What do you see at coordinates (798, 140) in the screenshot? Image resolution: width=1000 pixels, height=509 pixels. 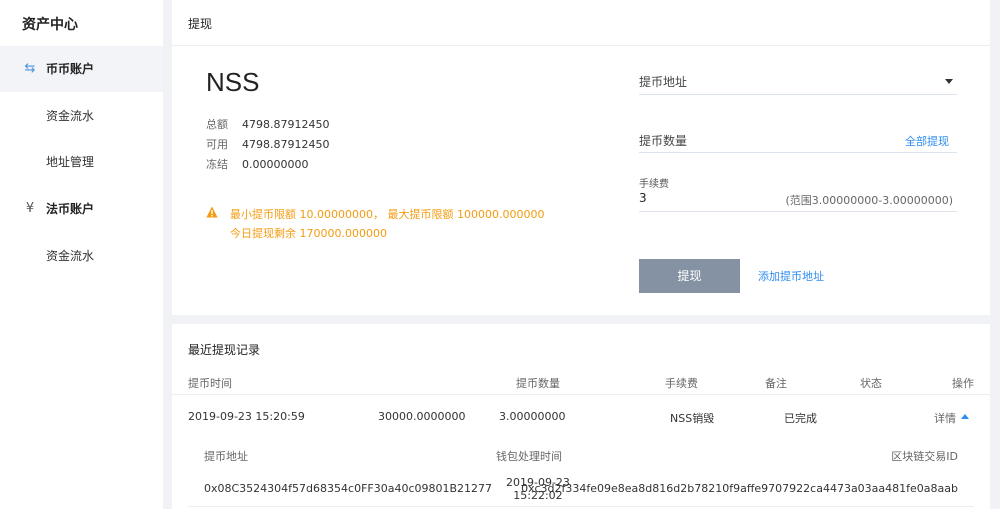 I see `withdraw-amount-input: 提币数量 全部提现` at bounding box center [798, 140].